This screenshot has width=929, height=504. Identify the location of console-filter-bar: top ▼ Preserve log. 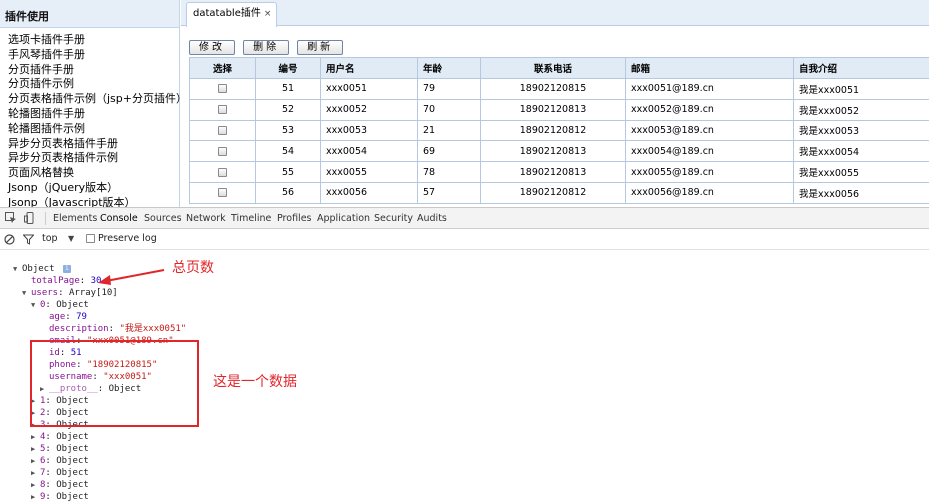
(464, 239).